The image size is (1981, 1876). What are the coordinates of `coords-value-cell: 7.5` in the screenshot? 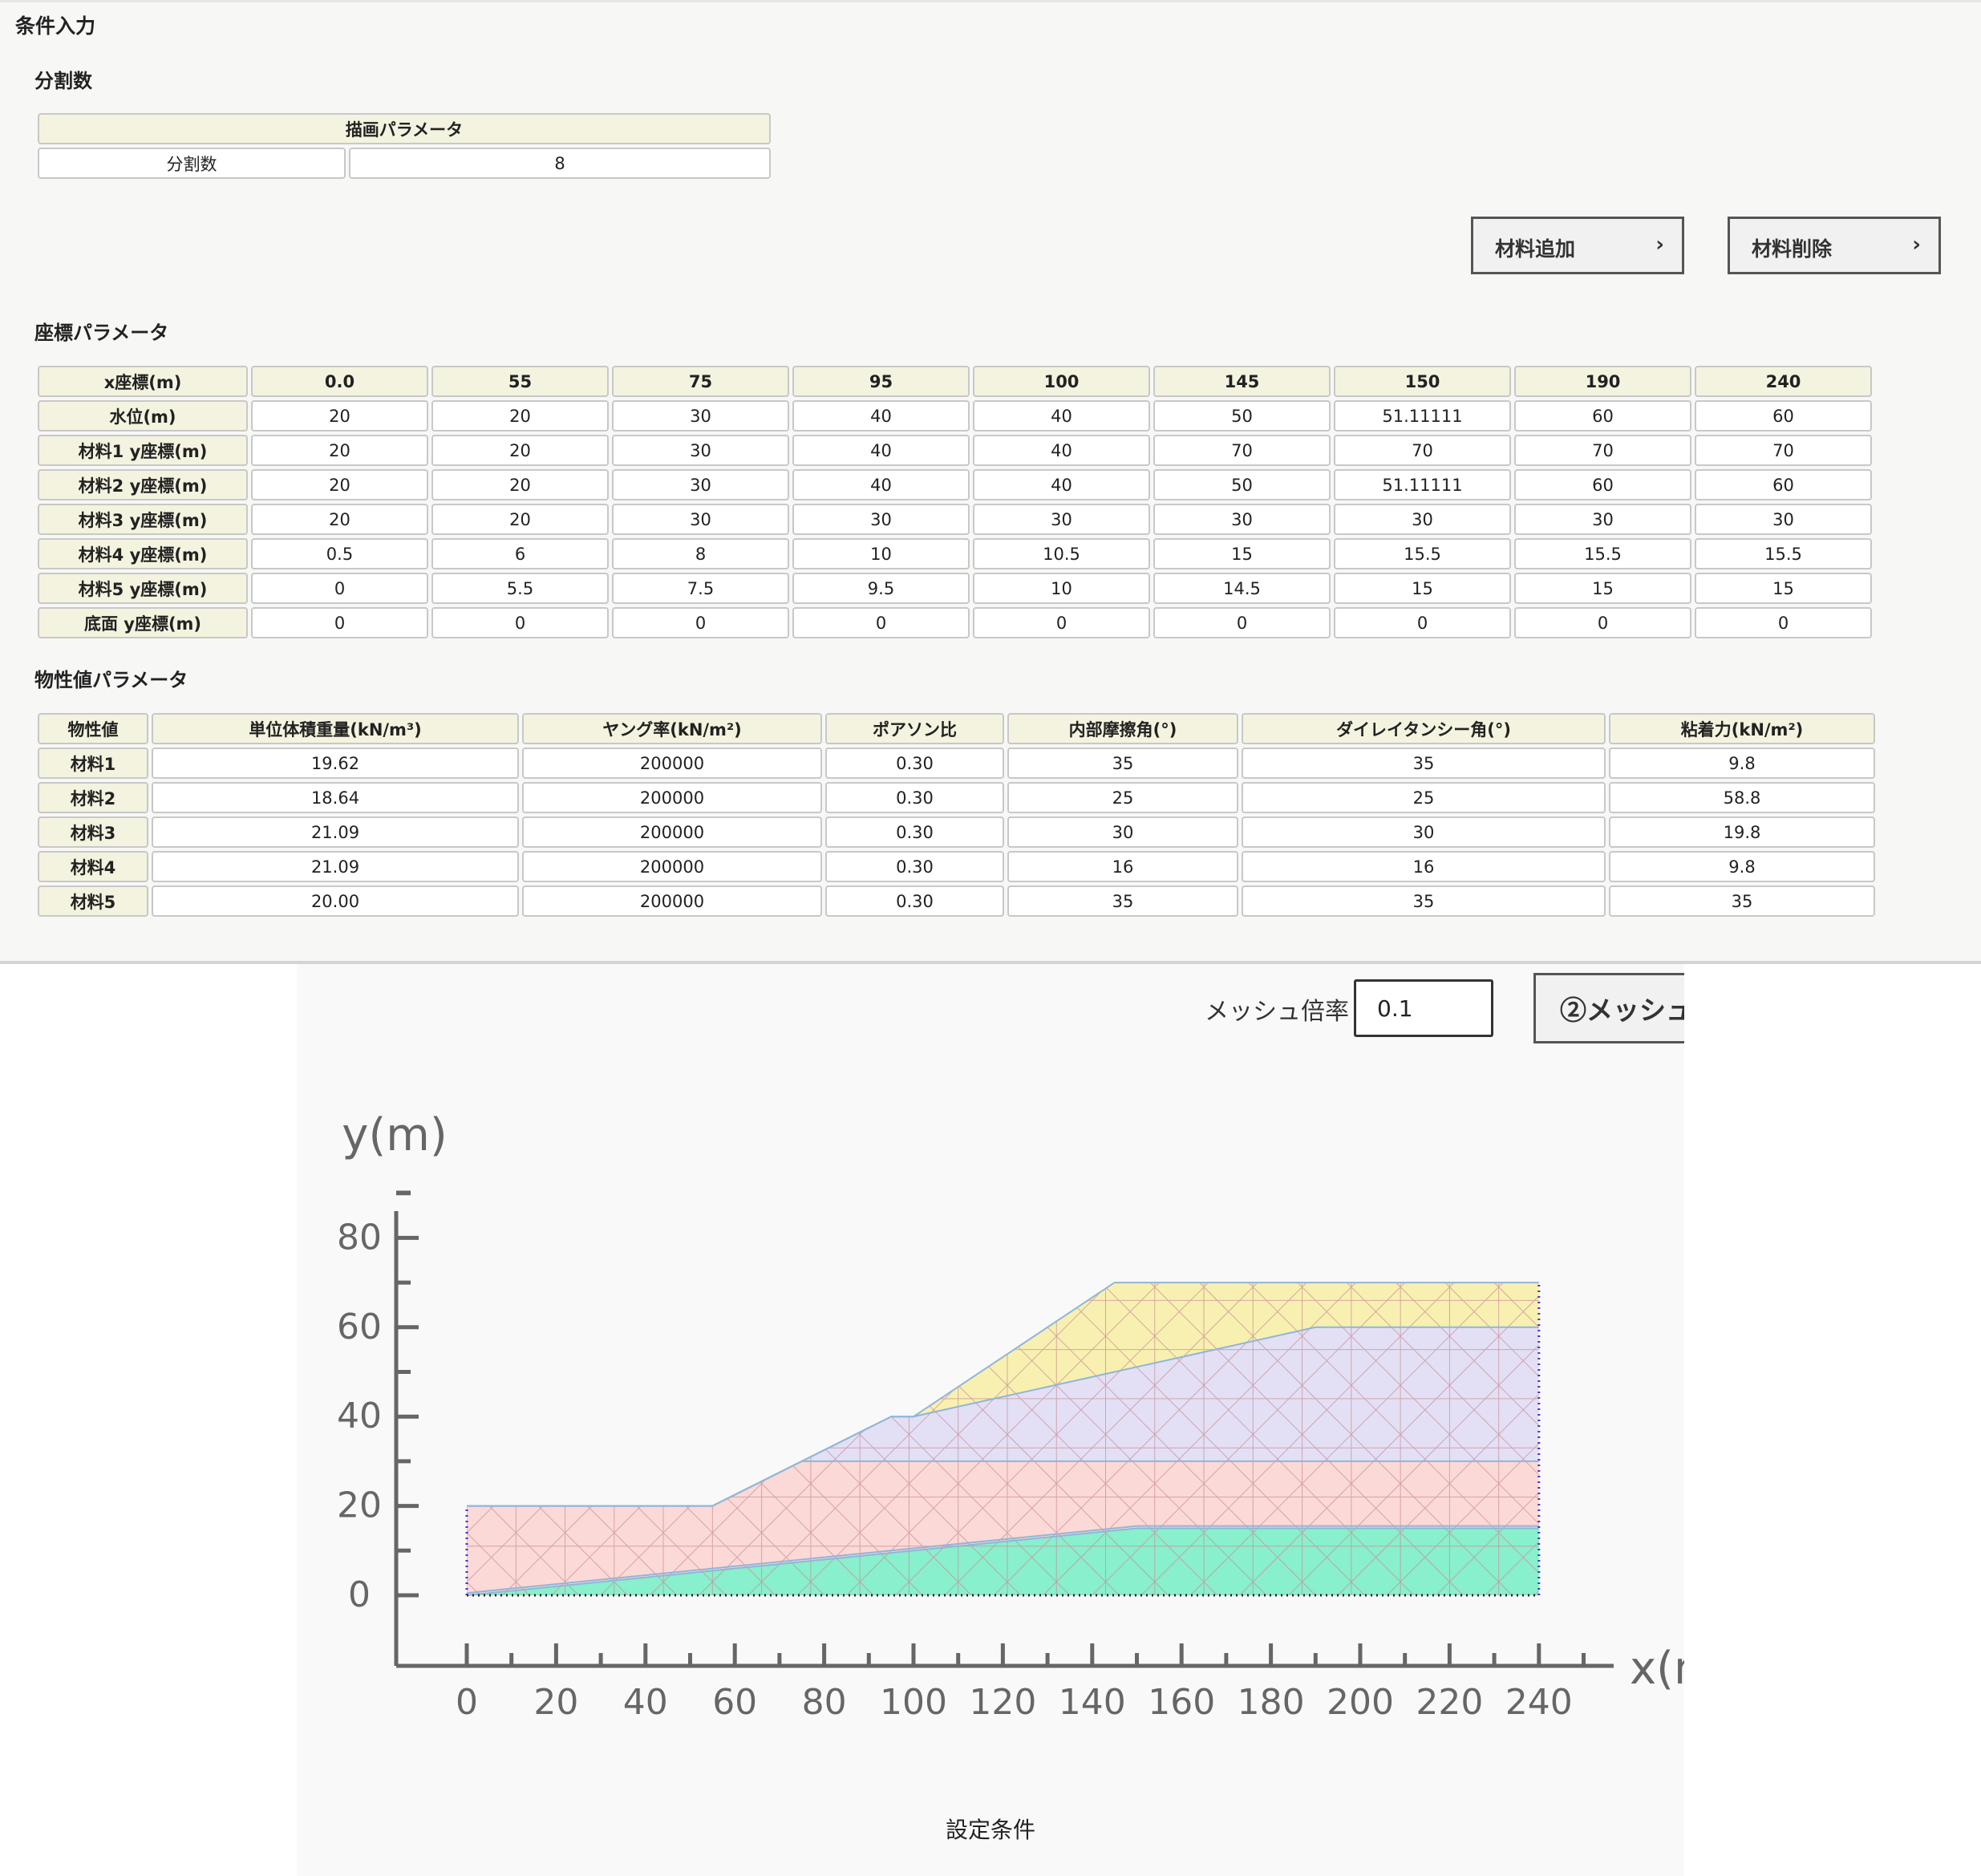 It's located at (700, 588).